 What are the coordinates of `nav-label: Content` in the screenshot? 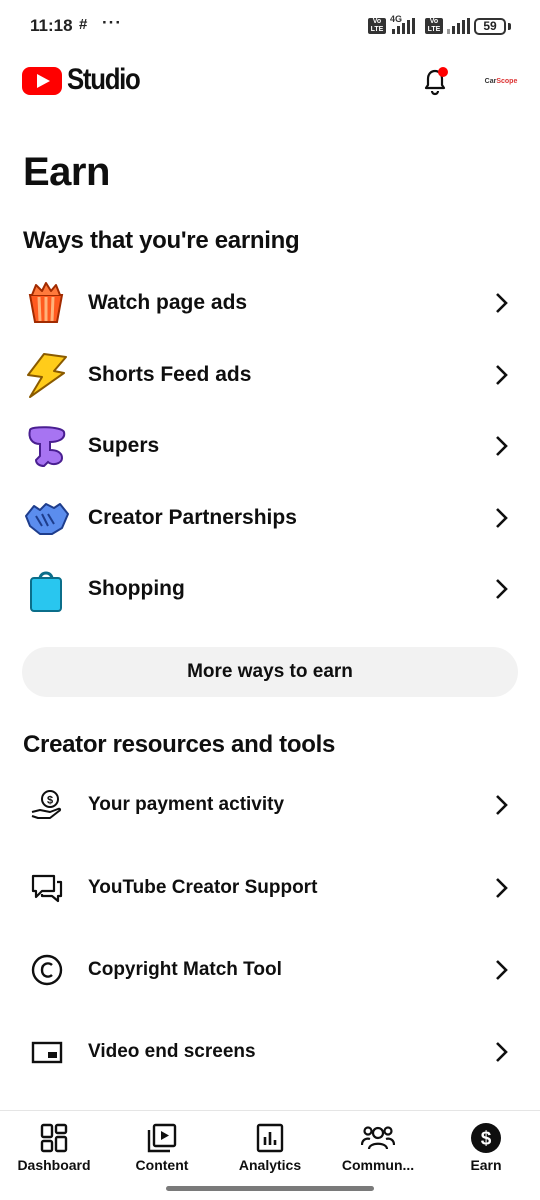 It's located at (162, 1165).